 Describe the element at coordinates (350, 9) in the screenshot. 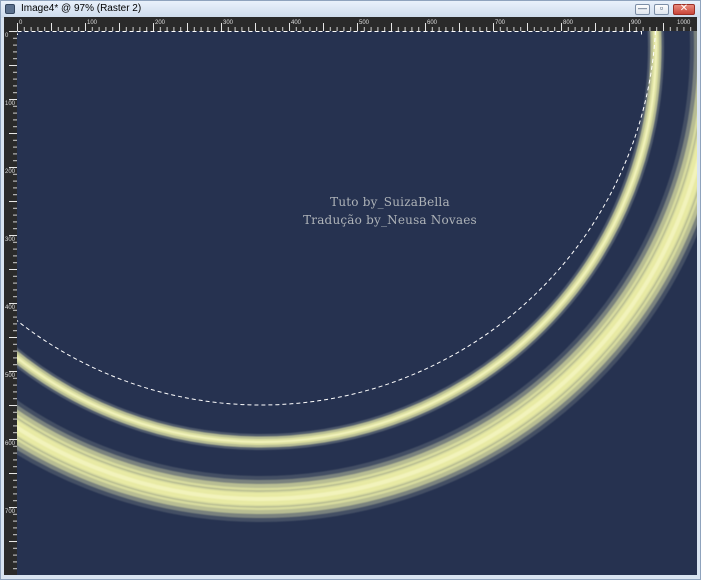

I see `title-bar: Image4* @ 97% (Raster 2) — ▫ ✕` at that location.